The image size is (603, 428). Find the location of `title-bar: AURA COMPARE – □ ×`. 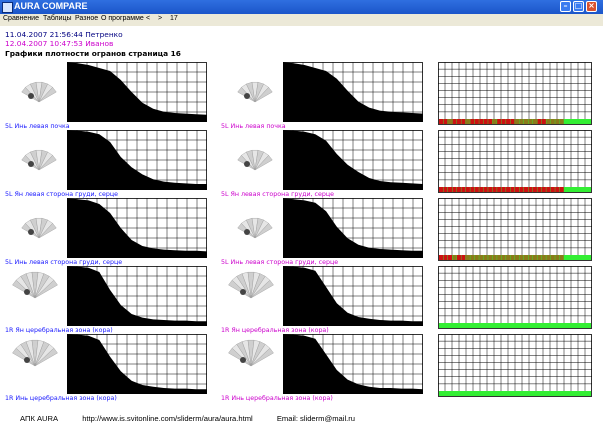

title-bar: AURA COMPARE – □ × is located at coordinates (301, 7).